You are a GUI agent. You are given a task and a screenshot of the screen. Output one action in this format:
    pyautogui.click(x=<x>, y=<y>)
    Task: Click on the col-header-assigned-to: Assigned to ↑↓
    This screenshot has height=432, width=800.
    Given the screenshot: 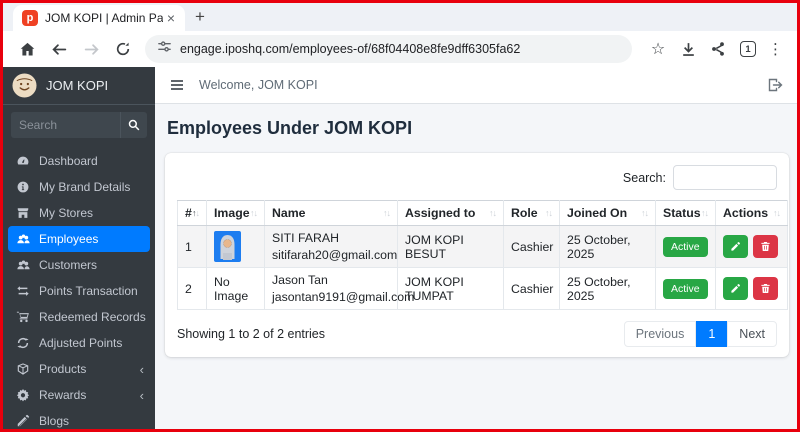 What is the action you would take?
    pyautogui.click(x=450, y=213)
    